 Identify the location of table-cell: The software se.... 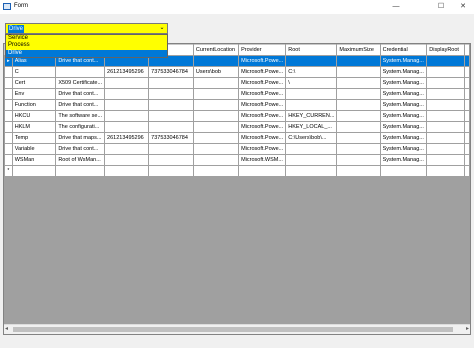
(80, 116).